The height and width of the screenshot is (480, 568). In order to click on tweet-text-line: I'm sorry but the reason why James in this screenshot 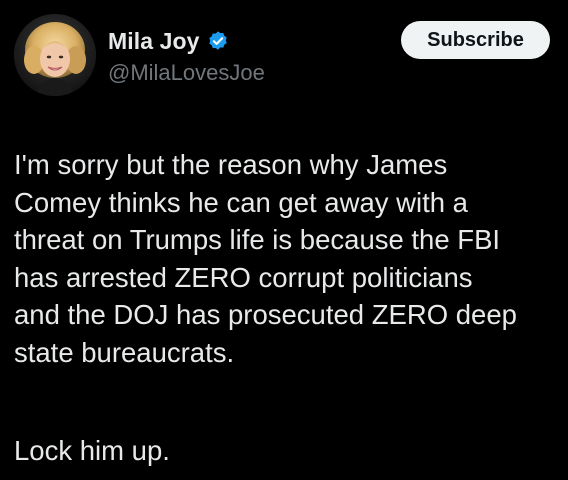, I will do `click(231, 164)`.